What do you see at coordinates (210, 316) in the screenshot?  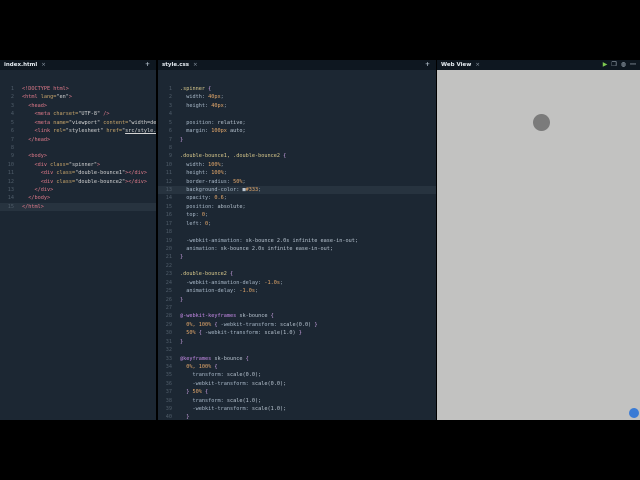 I see `code-token: @-webkit-keyframes` at bounding box center [210, 316].